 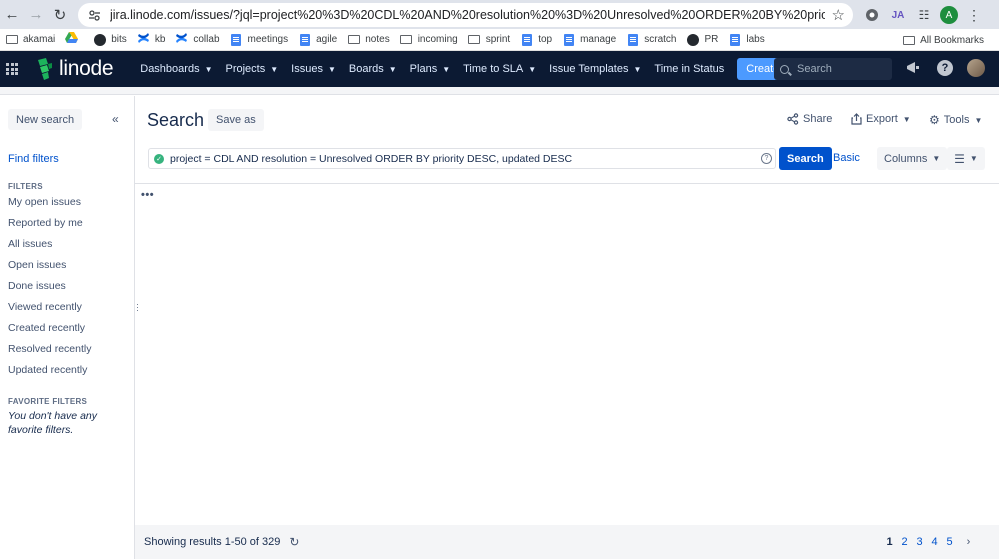 I want to click on find-filters-link: Find filters, so click(x=33, y=159).